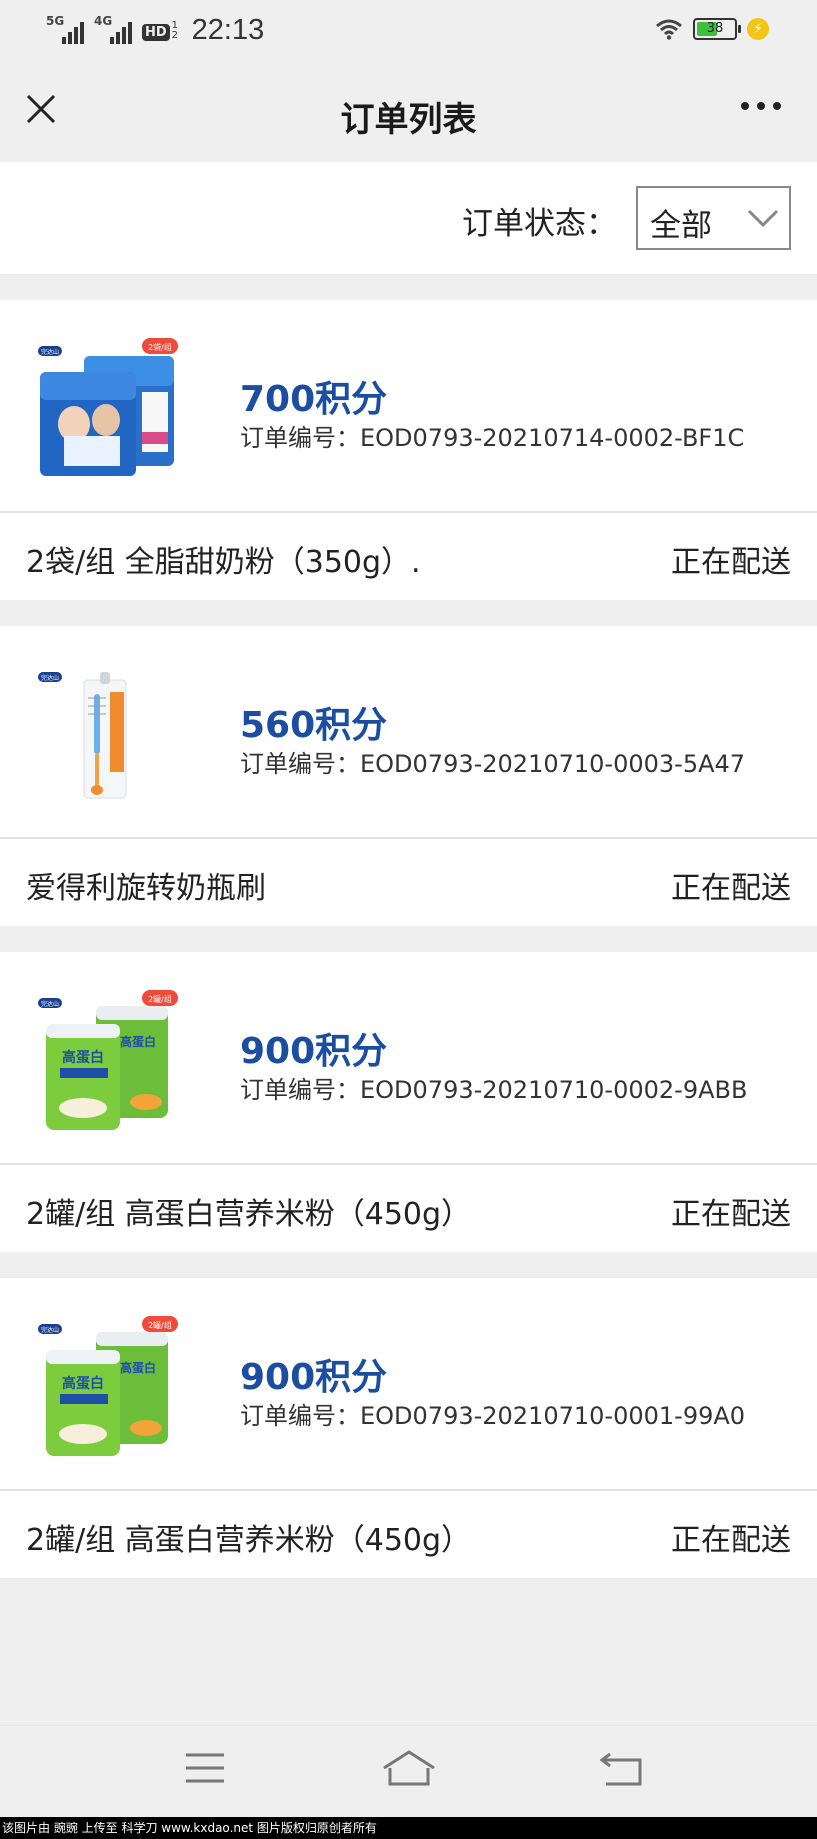  Describe the element at coordinates (65, 29) in the screenshot. I see `signal-5g-icon: 5G` at that location.